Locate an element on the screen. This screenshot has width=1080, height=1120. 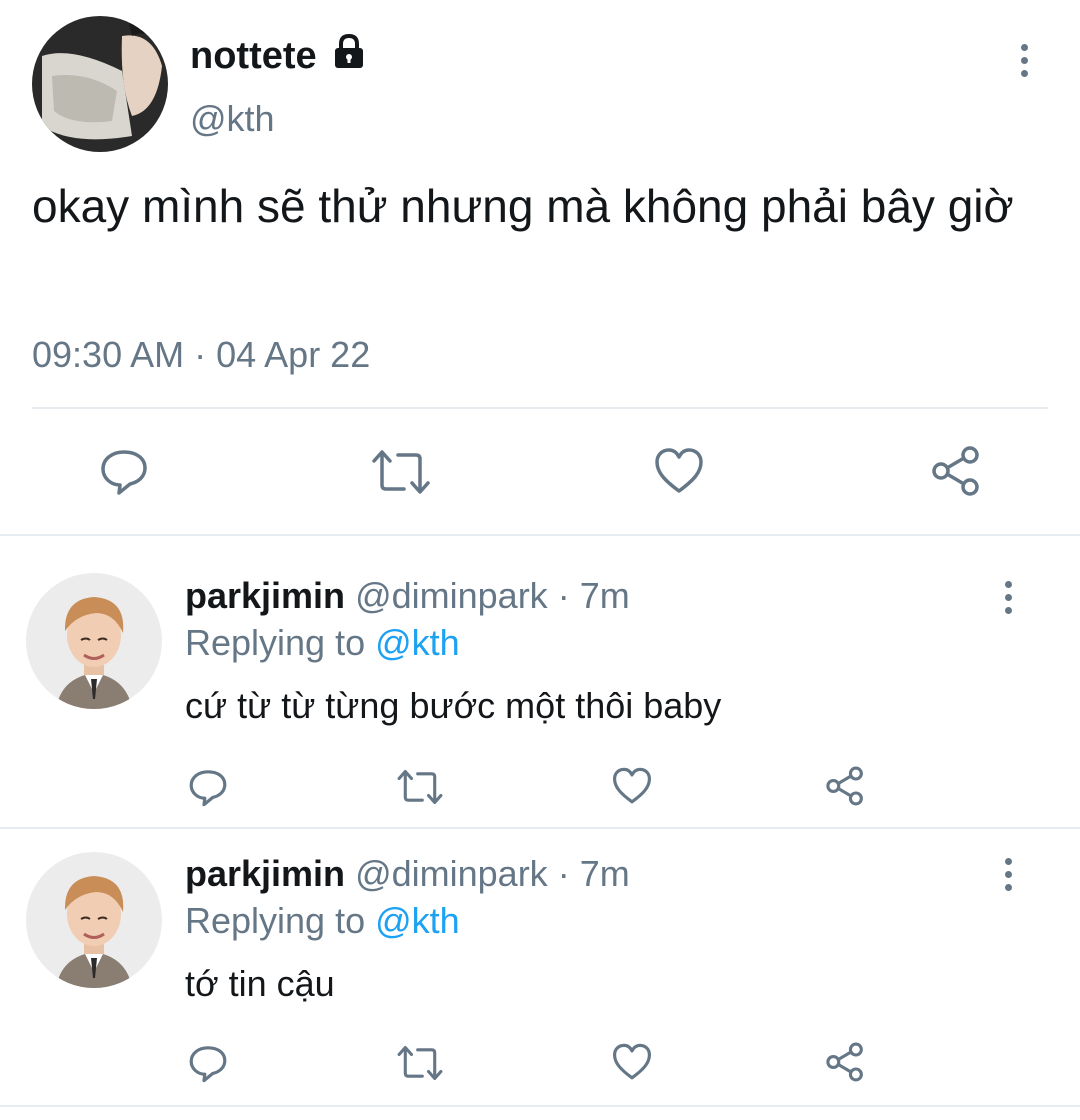
lock-icon is located at coordinates (349, 52).